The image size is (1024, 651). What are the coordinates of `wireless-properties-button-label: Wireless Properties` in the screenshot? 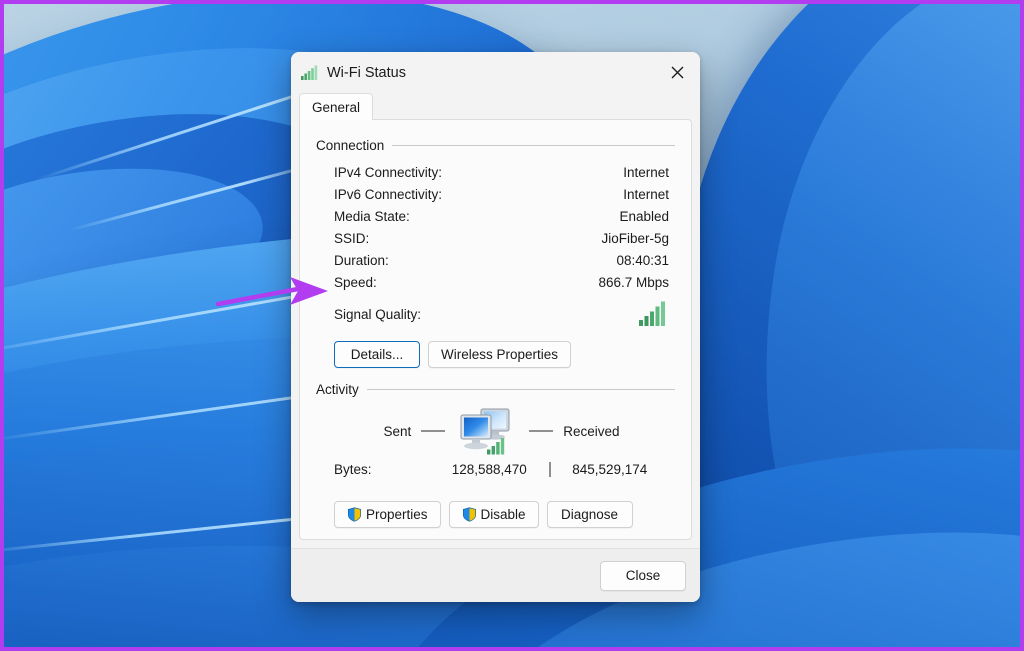 It's located at (500, 354).